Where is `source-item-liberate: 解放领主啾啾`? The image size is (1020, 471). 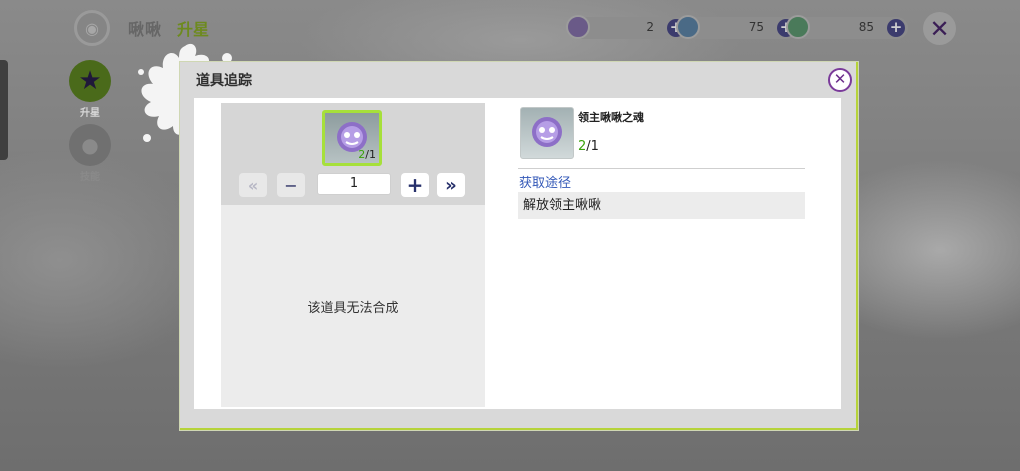 source-item-liberate: 解放领主啾啾 is located at coordinates (661, 205).